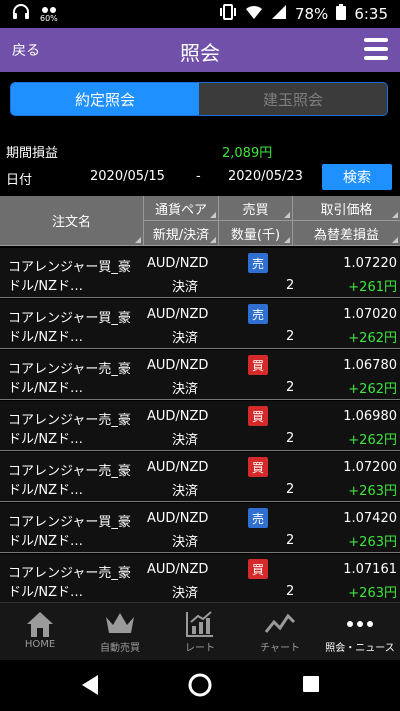  Describe the element at coordinates (19, 180) in the screenshot. I see `date-label: 日付` at that location.